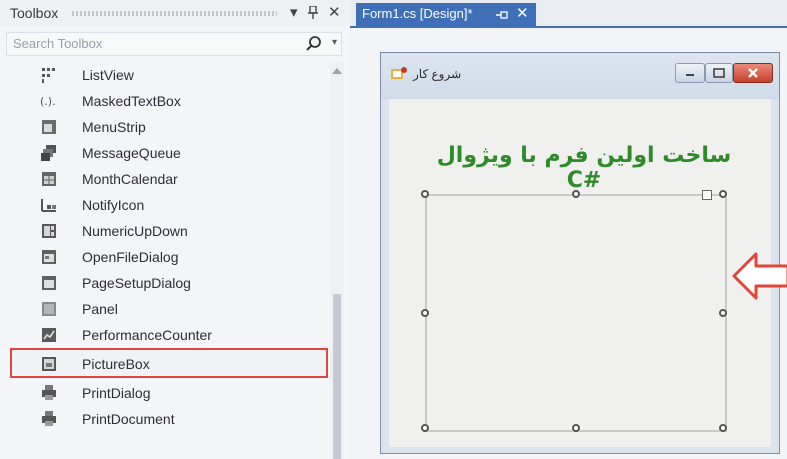 This screenshot has height=459, width=787. What do you see at coordinates (114, 127) in the screenshot?
I see `toolbox-item-label: MenuStrip` at bounding box center [114, 127].